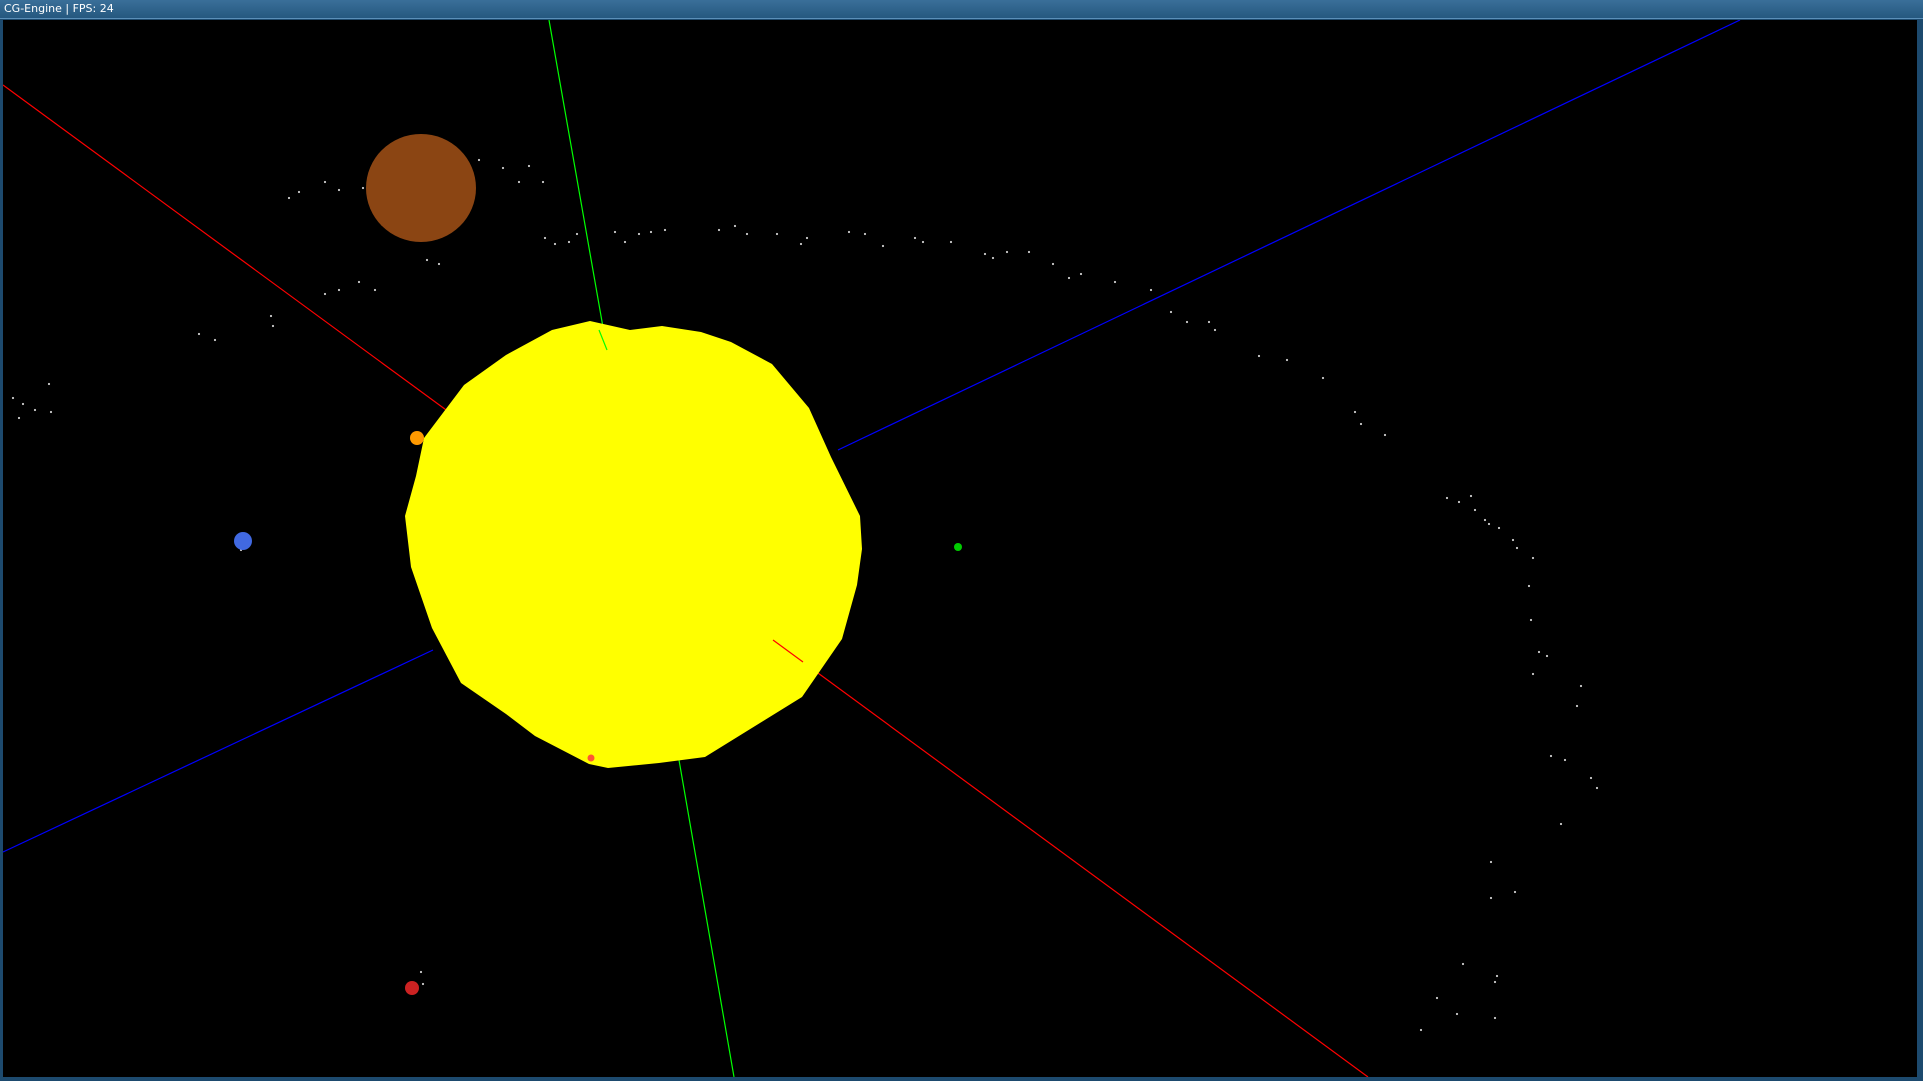  What do you see at coordinates (578, 185) in the screenshot?
I see `y-axis-line` at bounding box center [578, 185].